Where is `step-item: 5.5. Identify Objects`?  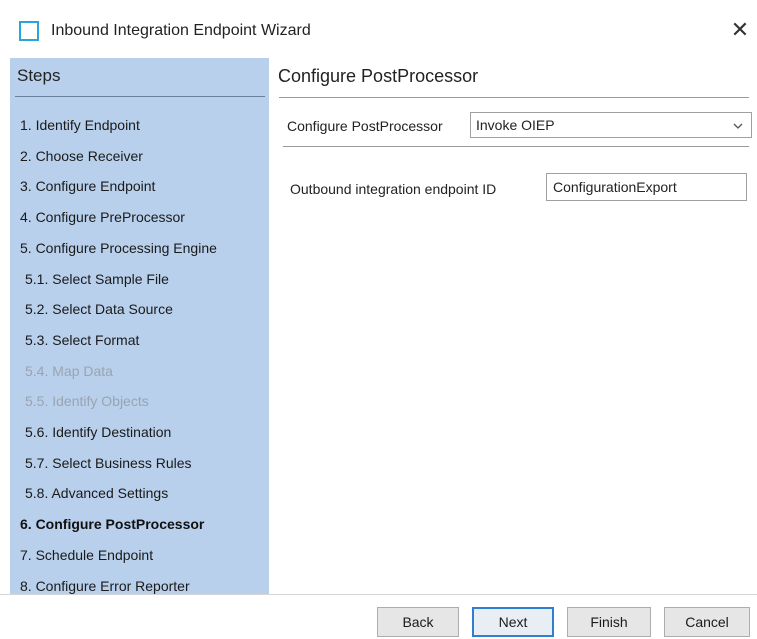
step-item: 5.5. Identify Objects is located at coordinates (87, 401).